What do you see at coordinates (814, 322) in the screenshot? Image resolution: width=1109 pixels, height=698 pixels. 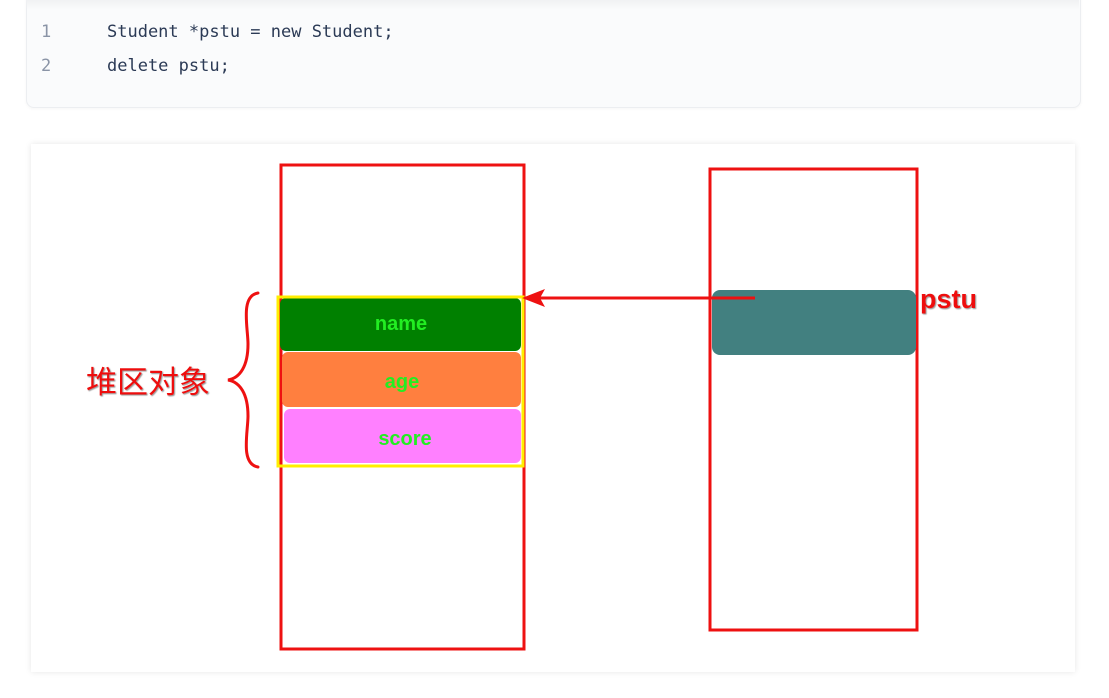 I see `pointer-box` at bounding box center [814, 322].